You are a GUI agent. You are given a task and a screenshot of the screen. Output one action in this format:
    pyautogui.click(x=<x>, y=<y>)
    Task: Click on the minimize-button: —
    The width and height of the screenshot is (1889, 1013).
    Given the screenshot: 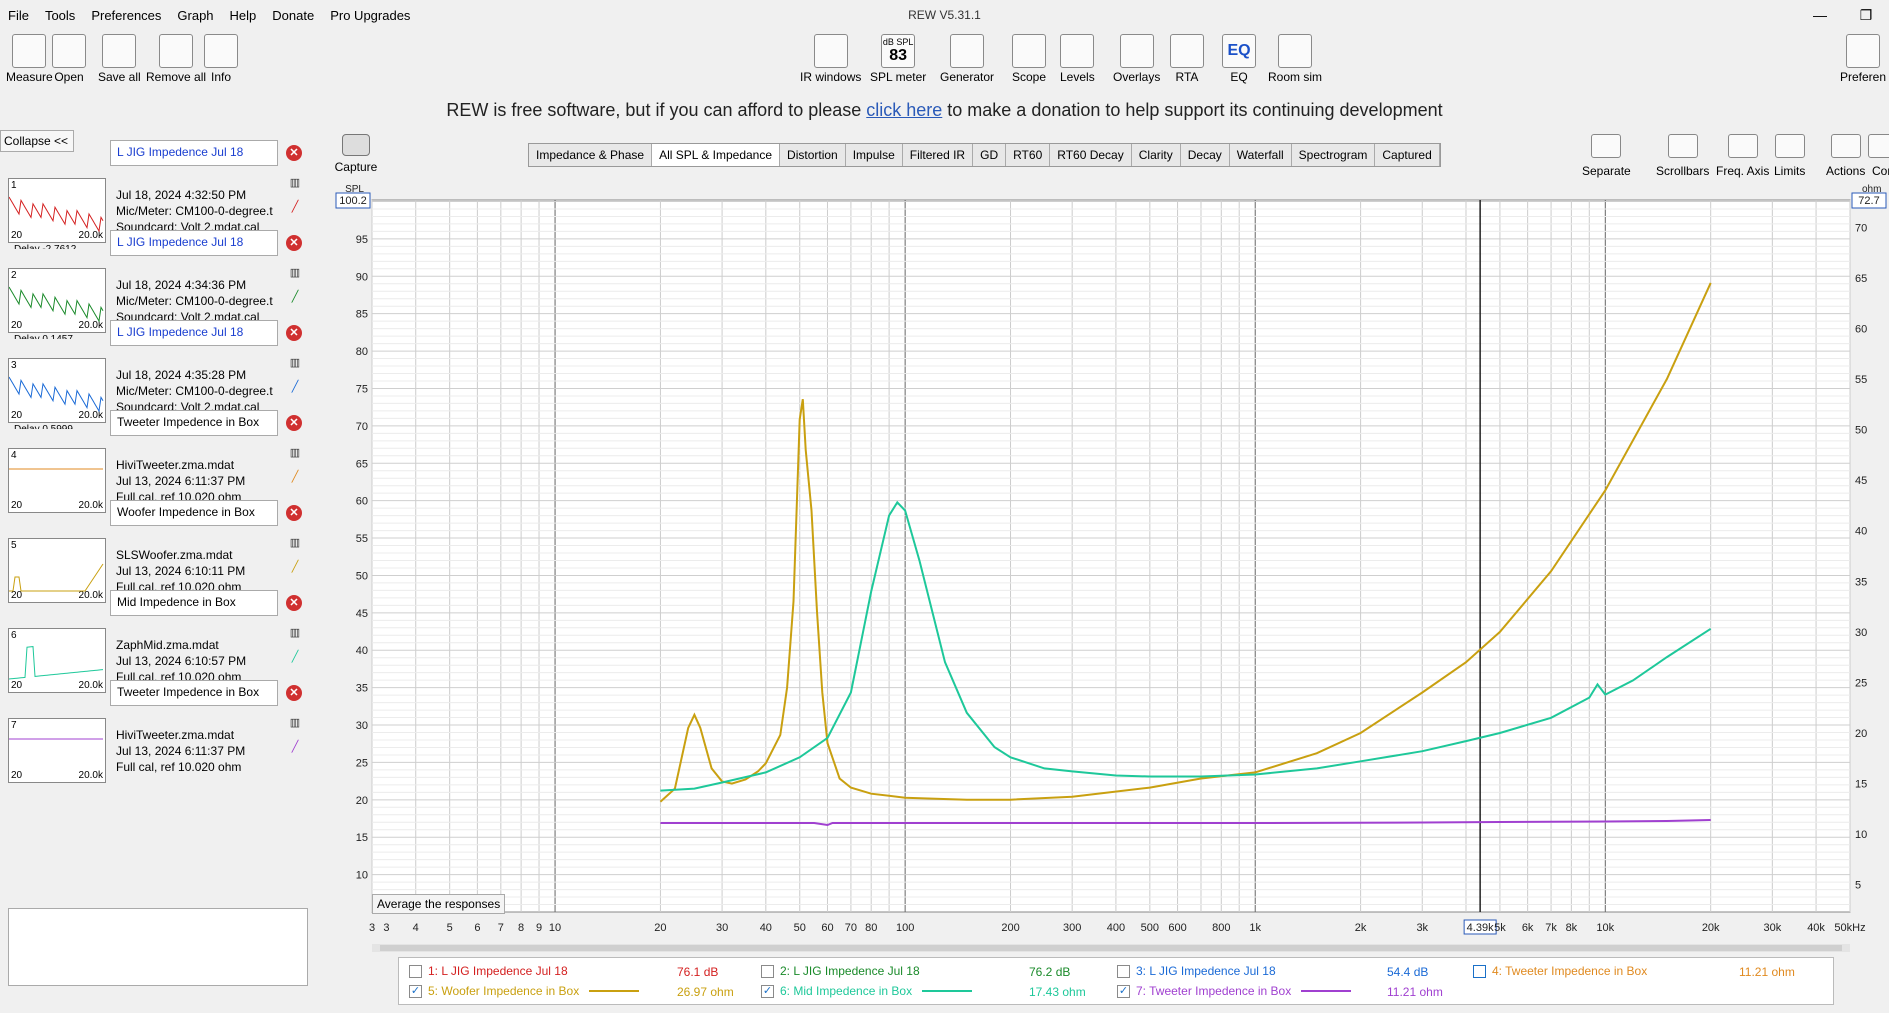 What is the action you would take?
    pyautogui.click(x=1820, y=15)
    